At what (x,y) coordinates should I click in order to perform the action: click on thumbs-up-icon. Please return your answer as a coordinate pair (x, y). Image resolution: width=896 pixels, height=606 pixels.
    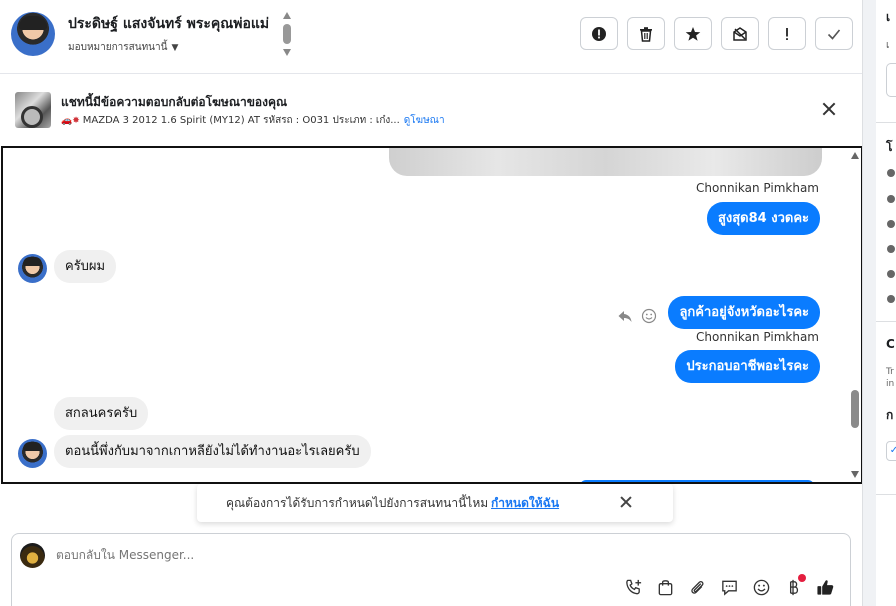
    Looking at the image, I should click on (825, 587).